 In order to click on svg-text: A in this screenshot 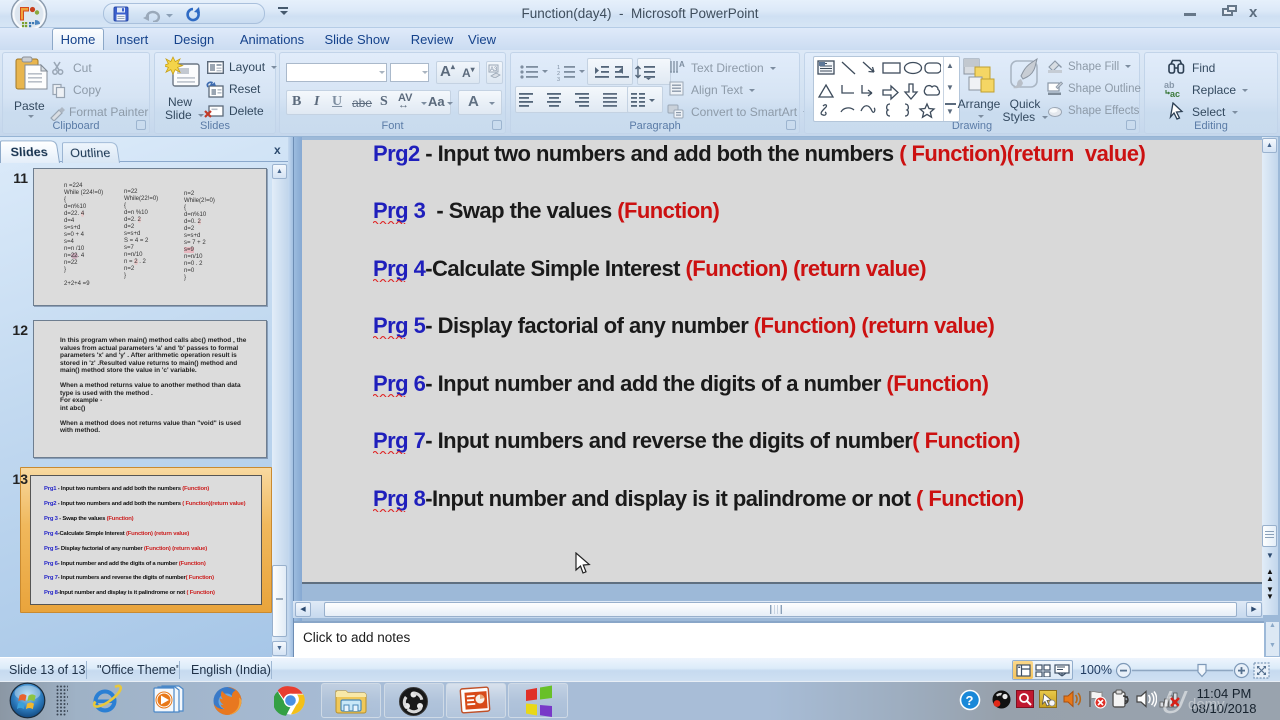, I will do `click(682, 64)`.